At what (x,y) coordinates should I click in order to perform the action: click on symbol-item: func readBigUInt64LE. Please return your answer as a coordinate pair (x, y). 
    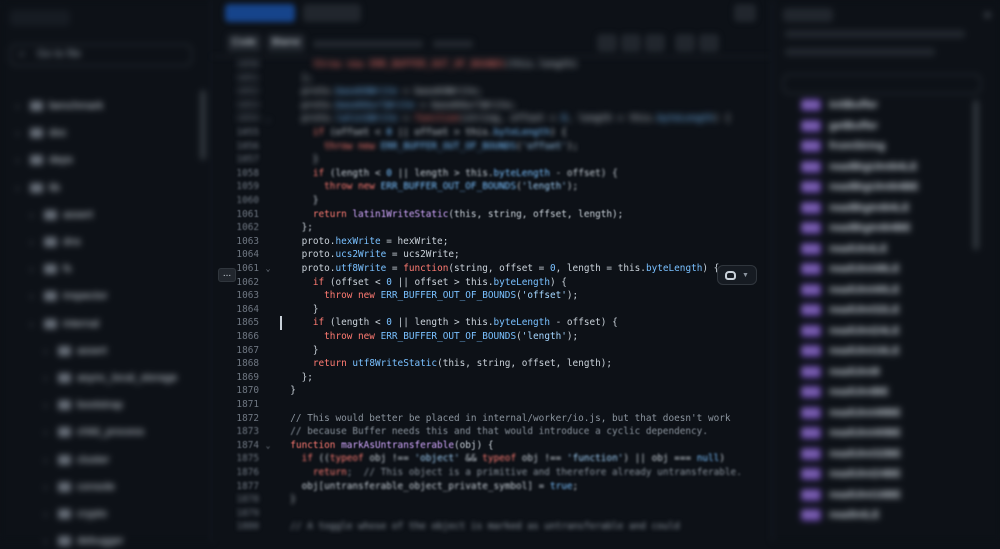
    Looking at the image, I should click on (859, 167).